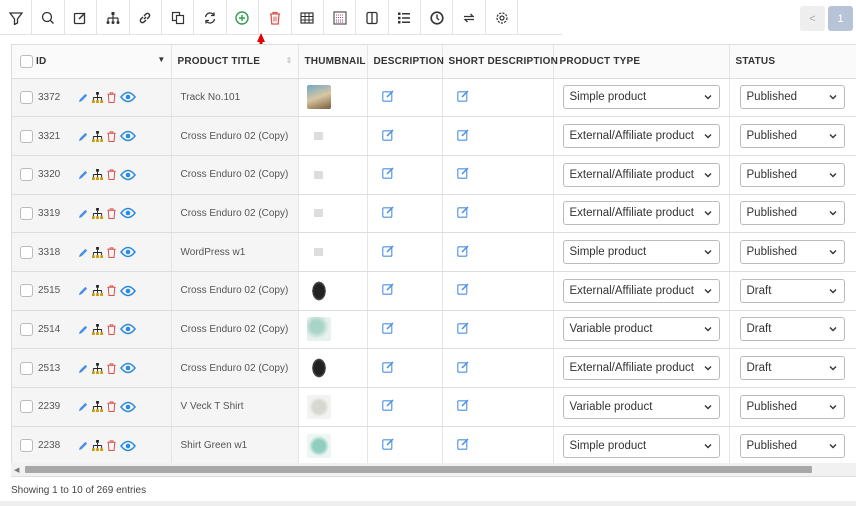 This screenshot has height=506, width=856. I want to click on col-description: DESCRIPTION, so click(405, 62).